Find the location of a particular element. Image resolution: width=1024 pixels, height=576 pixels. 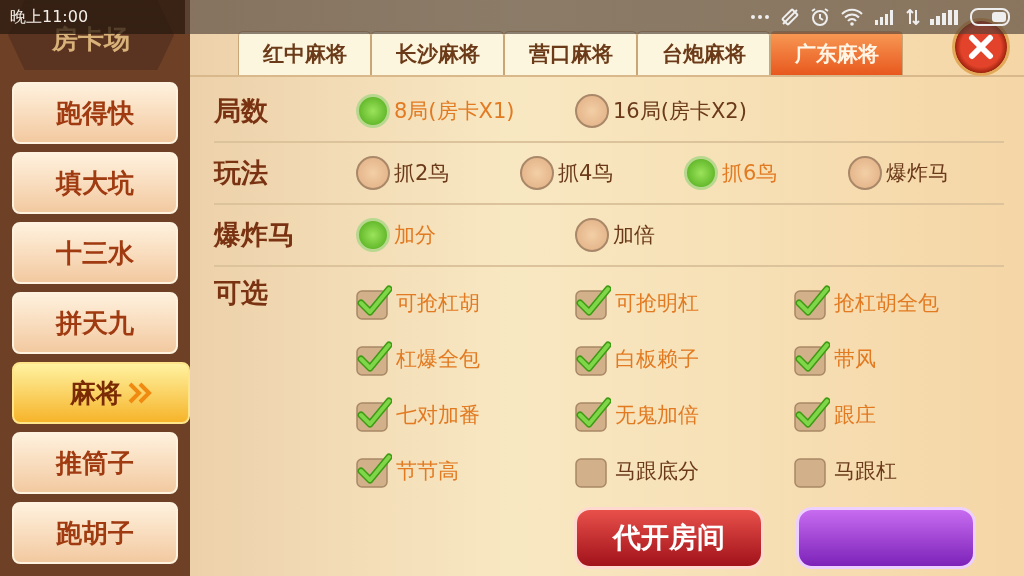

option-label: 带风 is located at coordinates (855, 359).